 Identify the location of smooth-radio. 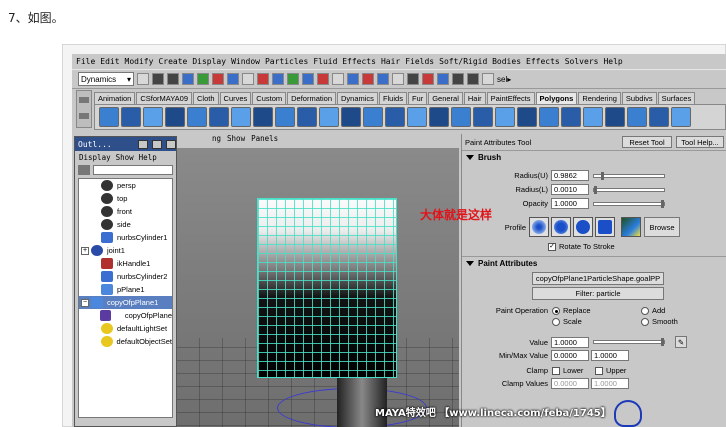
(645, 321).